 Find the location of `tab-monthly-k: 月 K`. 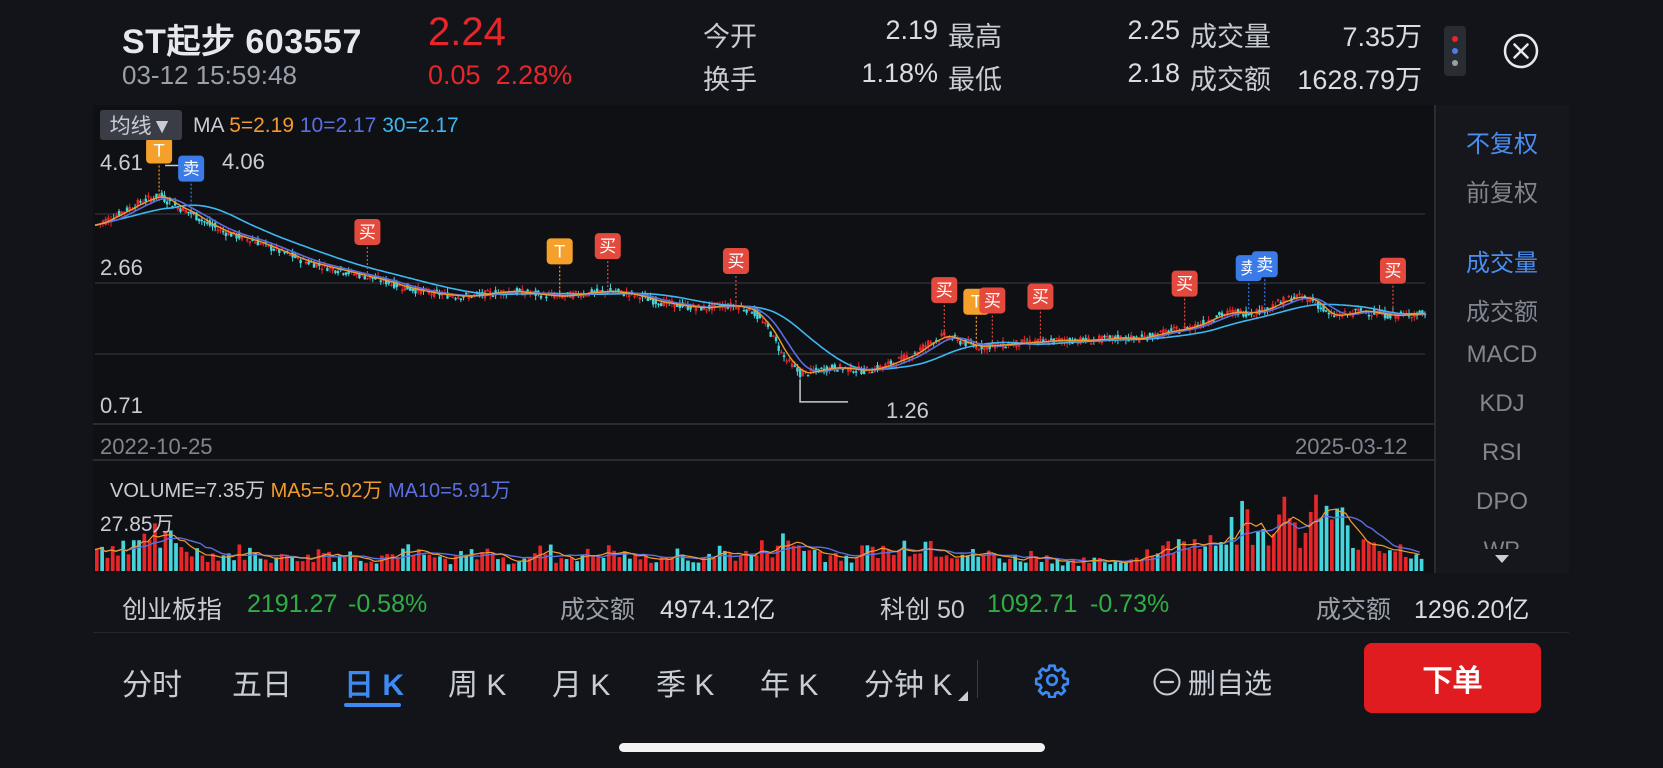

tab-monthly-k: 月 K is located at coordinates (581, 682).